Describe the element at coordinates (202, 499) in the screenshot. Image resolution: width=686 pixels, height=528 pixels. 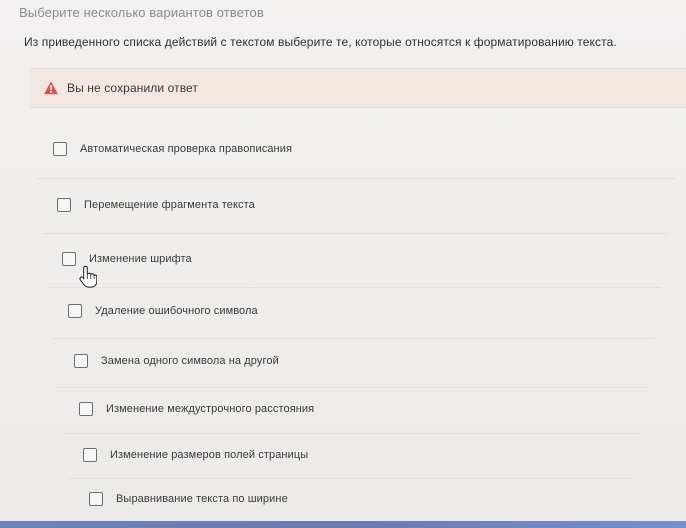
I see `answer-label: Выравнивание текста по ширине` at that location.